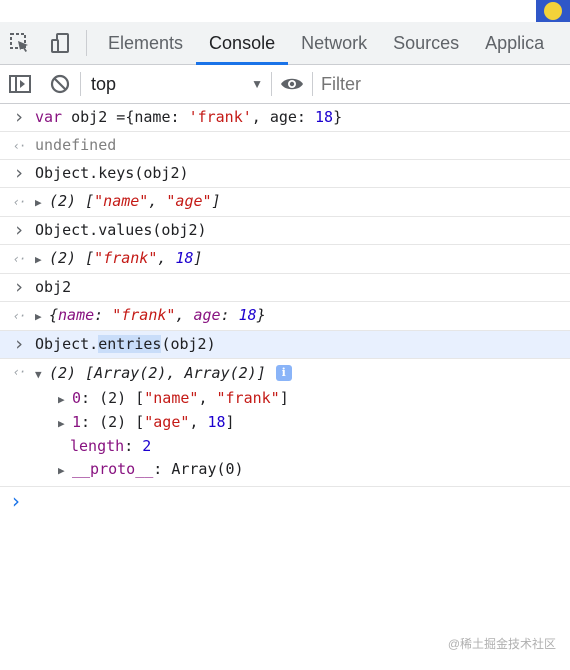 The height and width of the screenshot is (670, 570). Describe the element at coordinates (285, 288) in the screenshot. I see `console-input-line: obj2` at that location.